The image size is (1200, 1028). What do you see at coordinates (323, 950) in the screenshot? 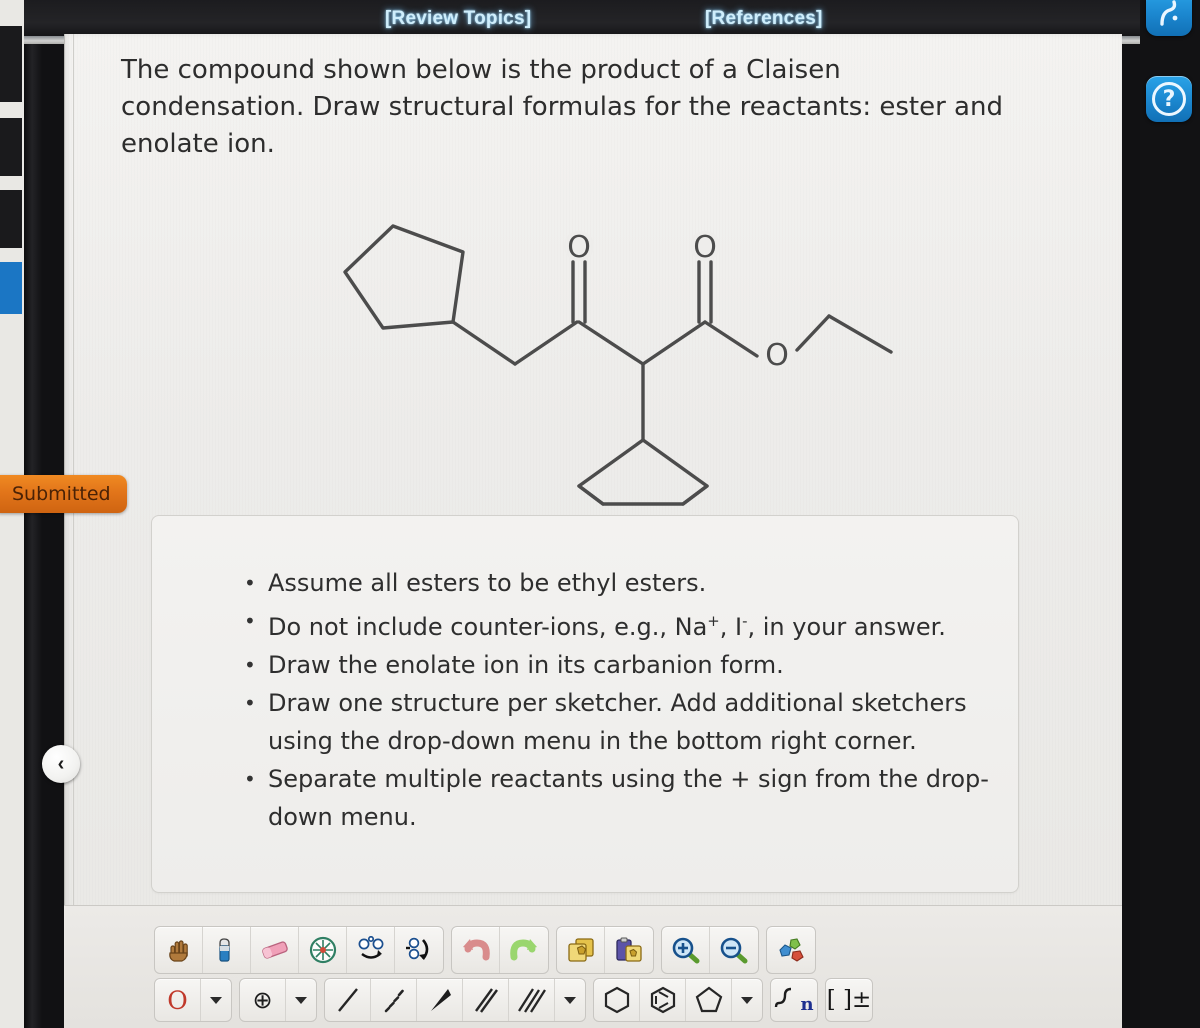
I see `clean-structure-tool-button` at bounding box center [323, 950].